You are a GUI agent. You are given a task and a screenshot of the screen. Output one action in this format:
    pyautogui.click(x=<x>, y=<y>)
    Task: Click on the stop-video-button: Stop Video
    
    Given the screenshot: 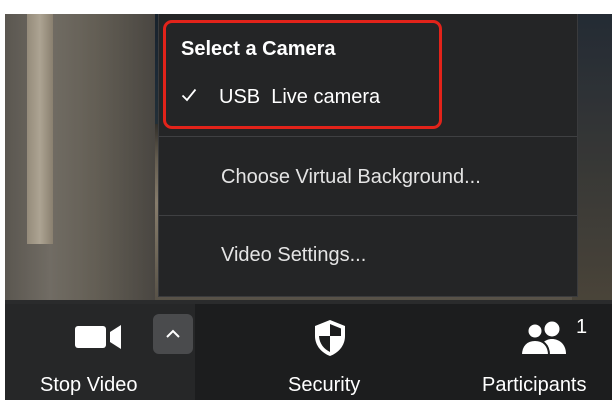 What is the action you would take?
    pyautogui.click(x=100, y=352)
    